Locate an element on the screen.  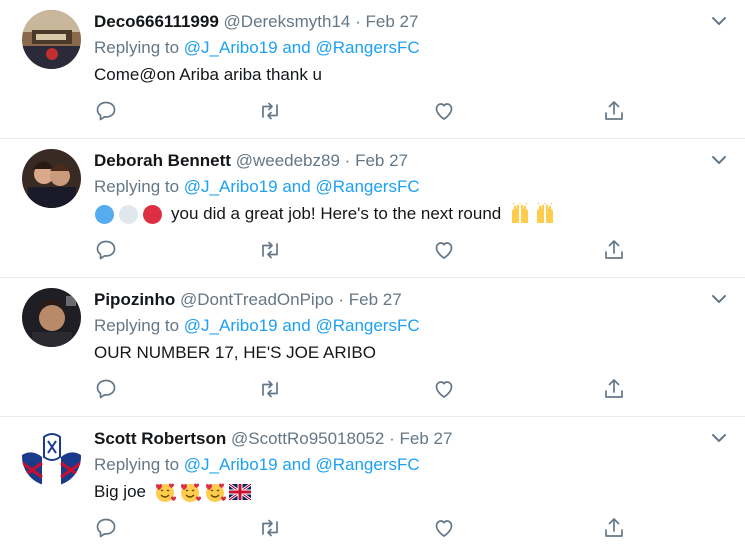
tweet-body: OUR NUMBER 17, HE'S JOE ARIBO is located at coordinates (235, 352).